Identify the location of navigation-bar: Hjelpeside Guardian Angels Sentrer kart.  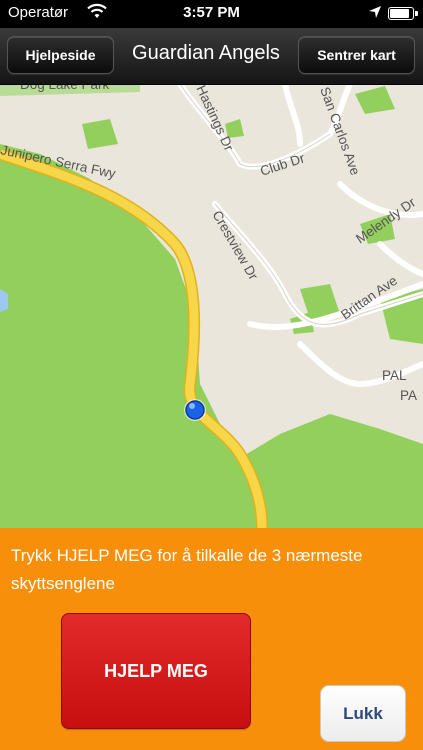
(211, 56).